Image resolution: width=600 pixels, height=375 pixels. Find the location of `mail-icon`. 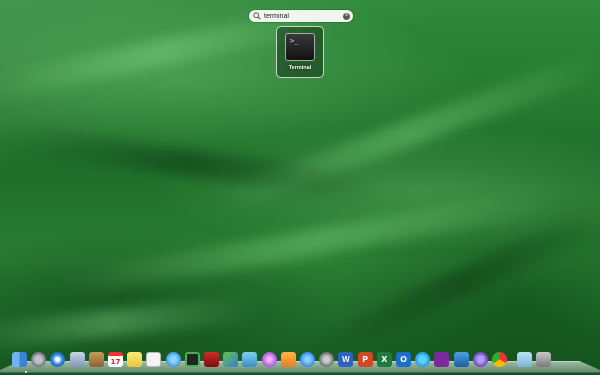

mail-icon is located at coordinates (77, 359).